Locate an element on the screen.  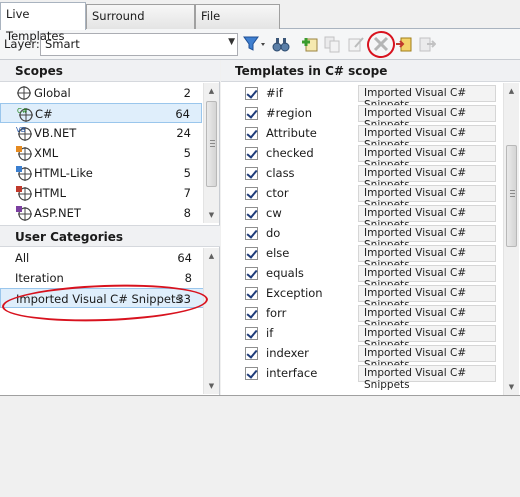
filter-icon is located at coordinates (255, 44).